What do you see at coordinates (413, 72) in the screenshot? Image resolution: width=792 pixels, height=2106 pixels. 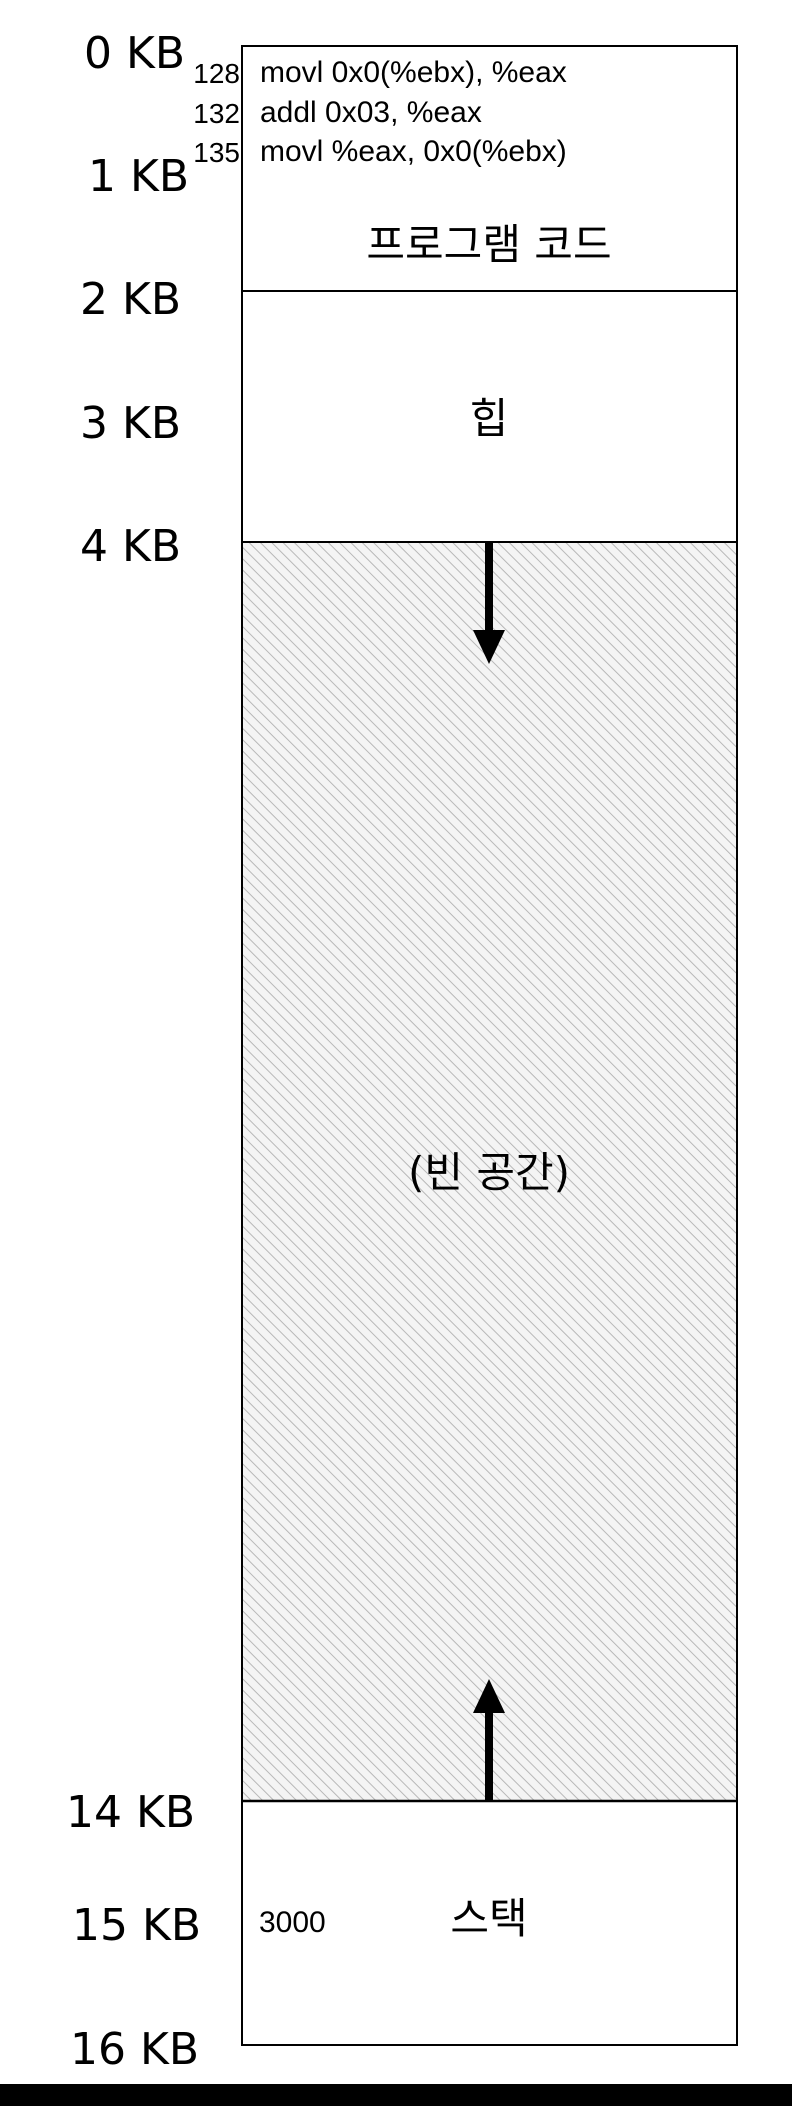 I see `instruction-text-1: movl 0x0(%ebx), %eax` at bounding box center [413, 72].